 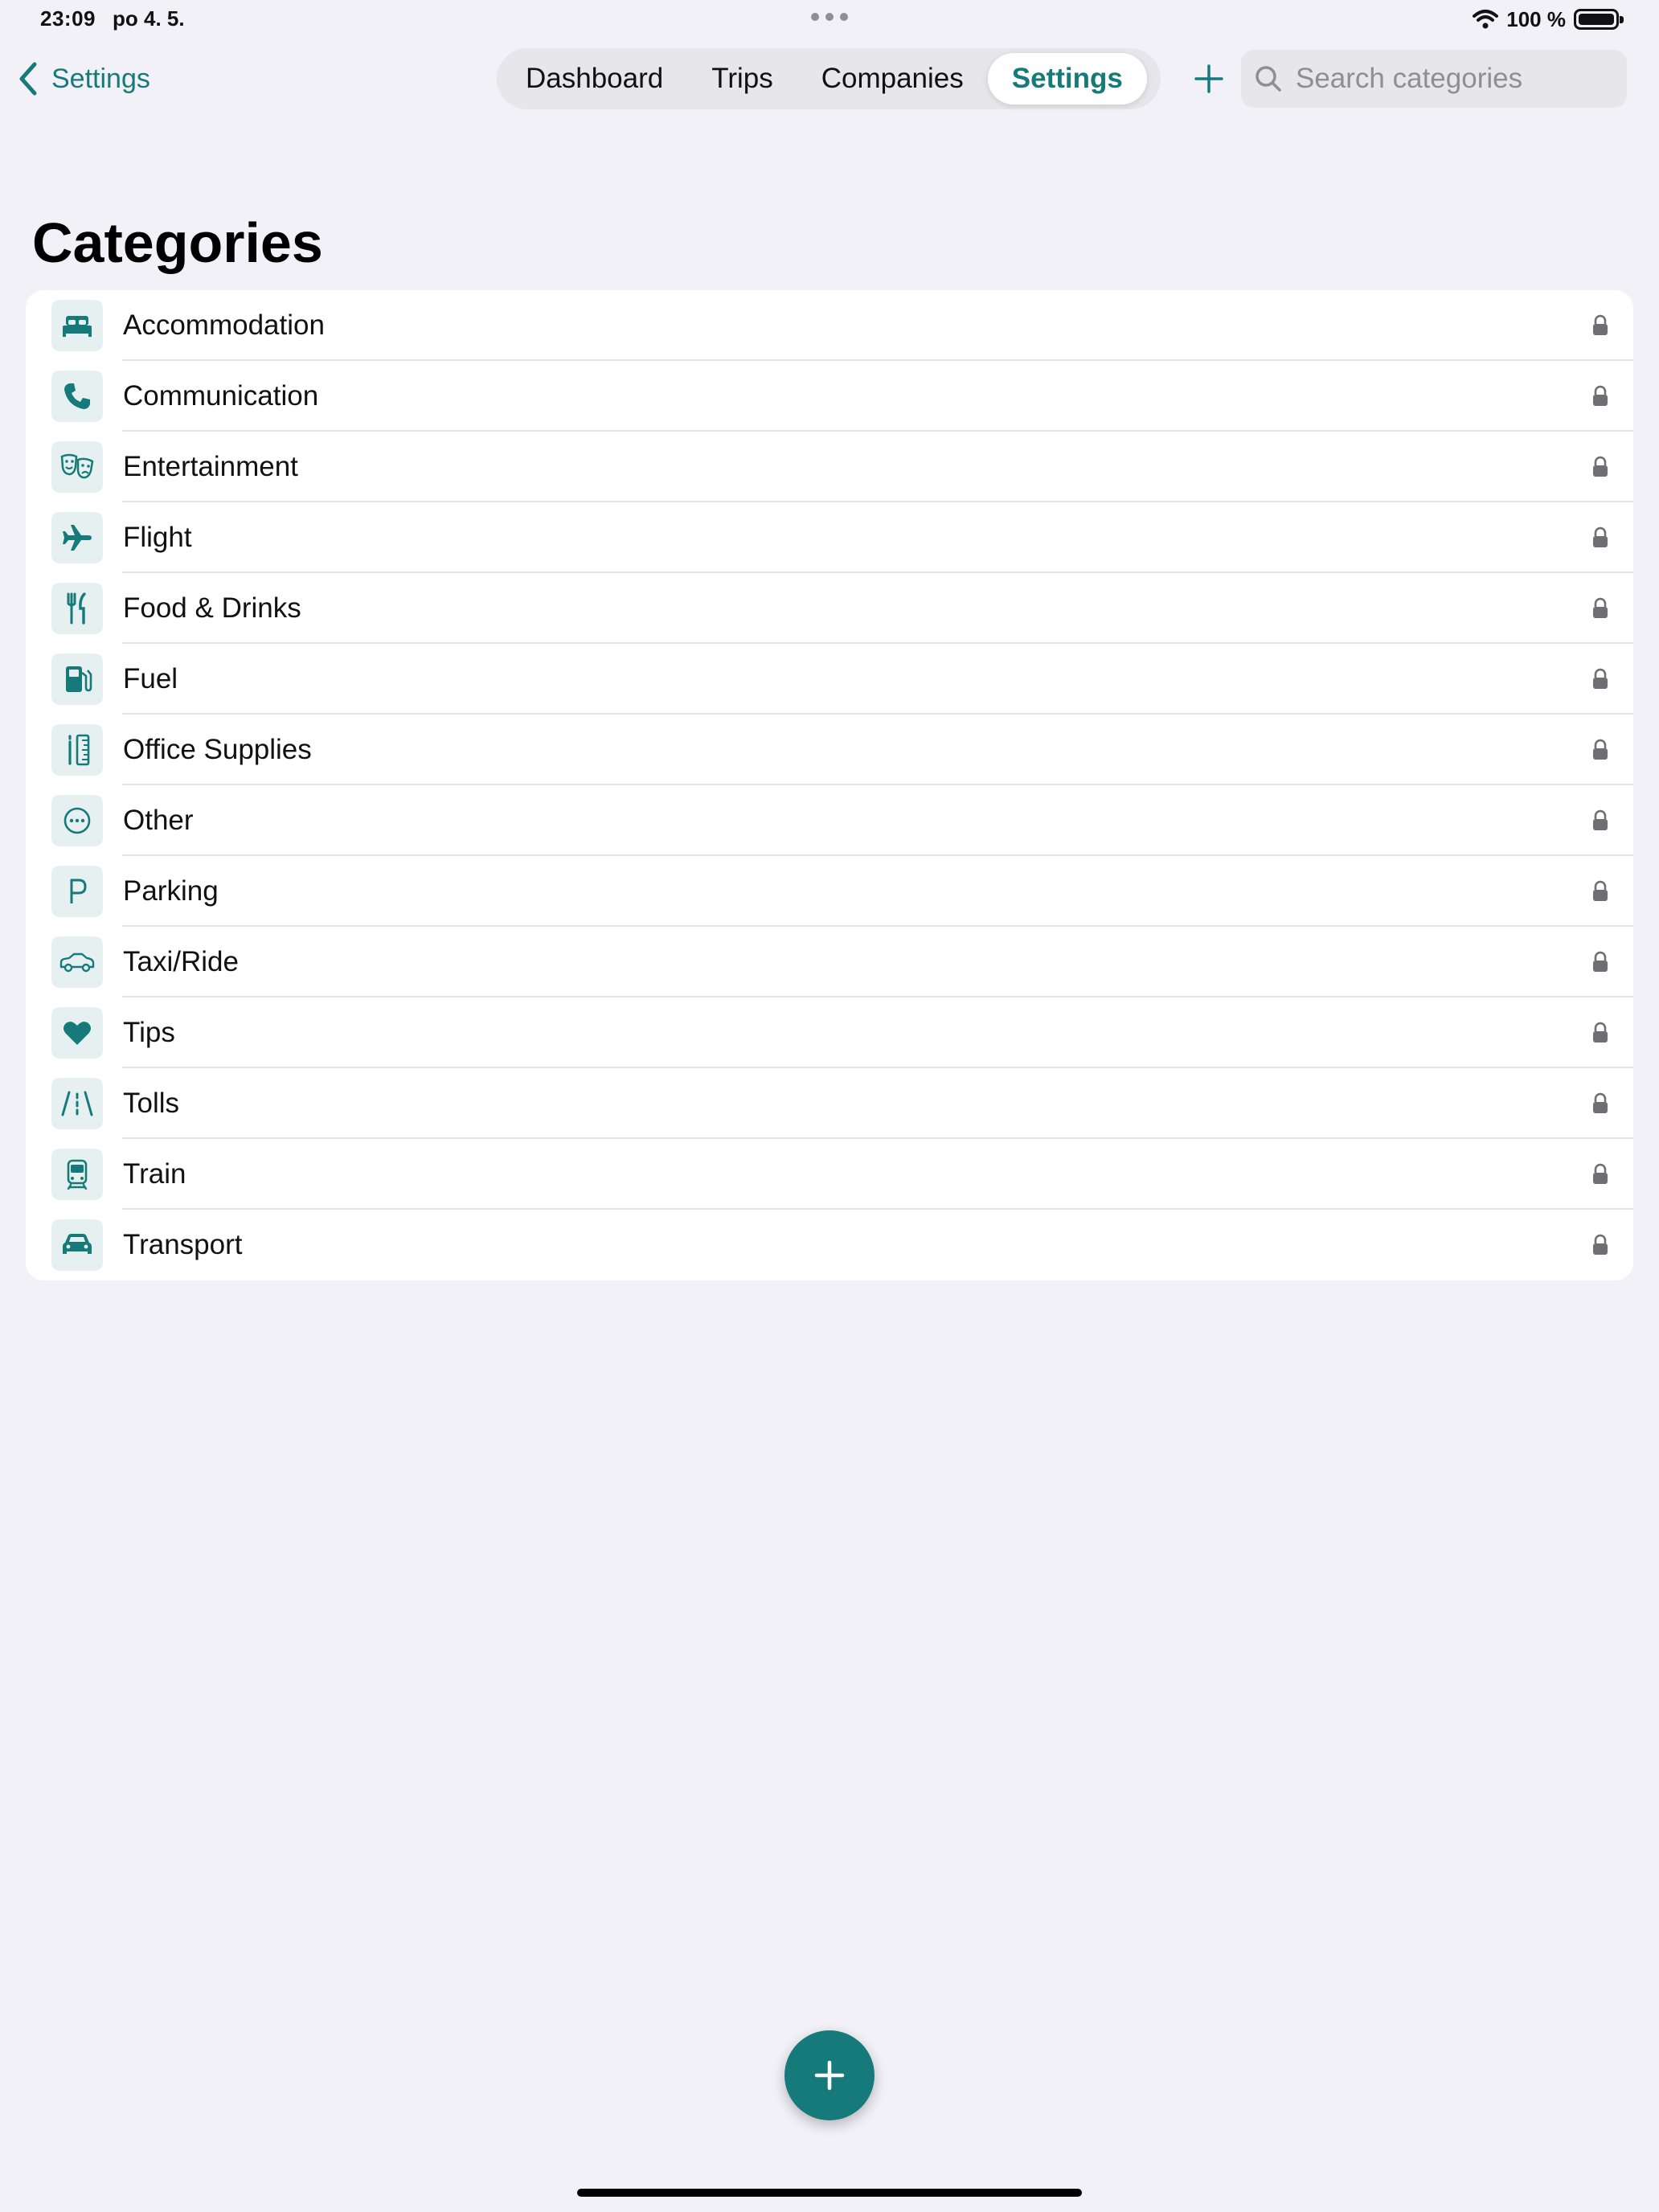 What do you see at coordinates (78, 891) in the screenshot?
I see `parking-icon` at bounding box center [78, 891].